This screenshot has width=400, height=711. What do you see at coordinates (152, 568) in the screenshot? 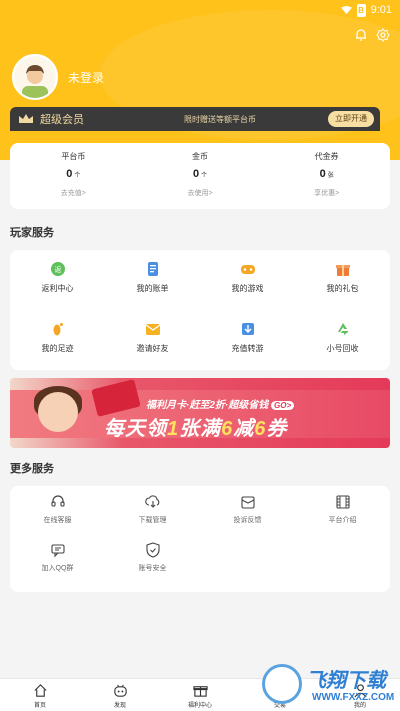
I see `service-label: 账号安全` at bounding box center [152, 568].